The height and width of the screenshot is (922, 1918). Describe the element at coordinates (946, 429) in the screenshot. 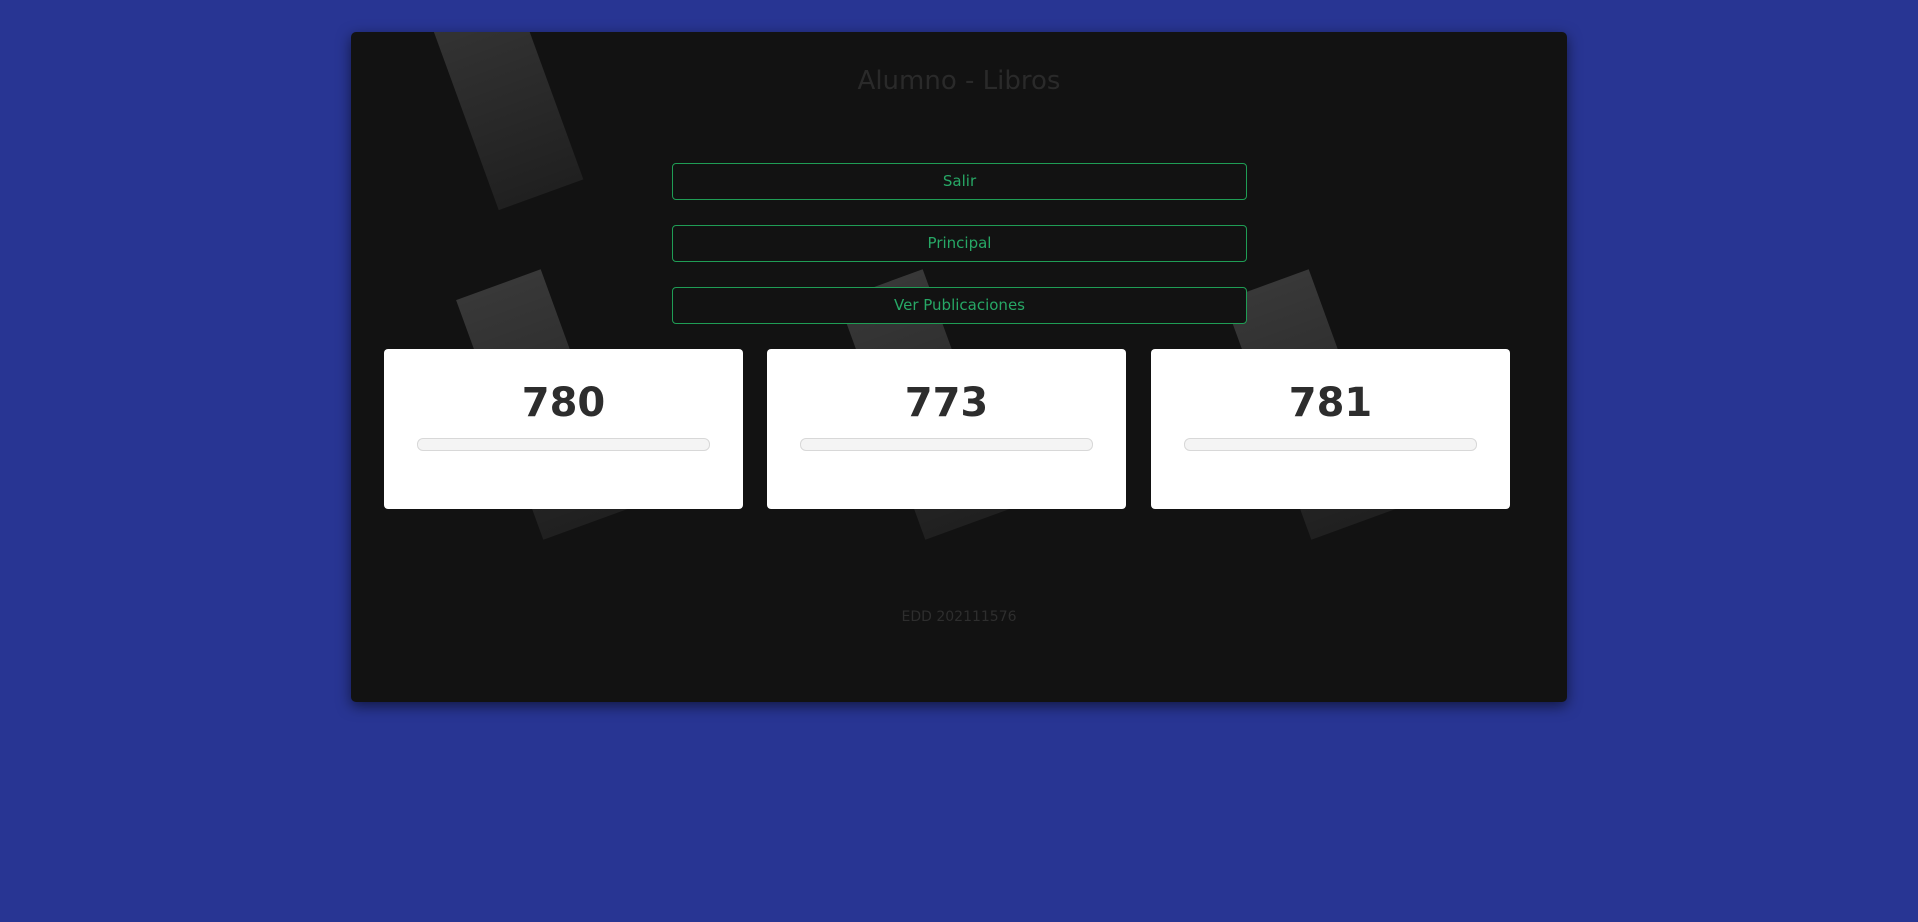

I see `stat-card: 773` at that location.